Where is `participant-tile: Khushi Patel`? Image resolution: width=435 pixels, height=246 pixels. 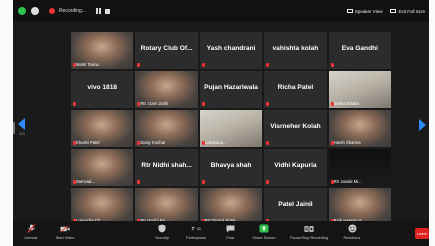 participant-tile: Khushi Patel is located at coordinates (102, 128).